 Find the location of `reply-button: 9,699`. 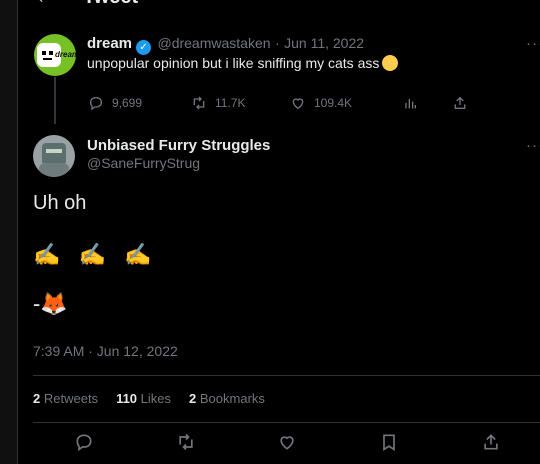

reply-button: 9,699 is located at coordinates (115, 103).